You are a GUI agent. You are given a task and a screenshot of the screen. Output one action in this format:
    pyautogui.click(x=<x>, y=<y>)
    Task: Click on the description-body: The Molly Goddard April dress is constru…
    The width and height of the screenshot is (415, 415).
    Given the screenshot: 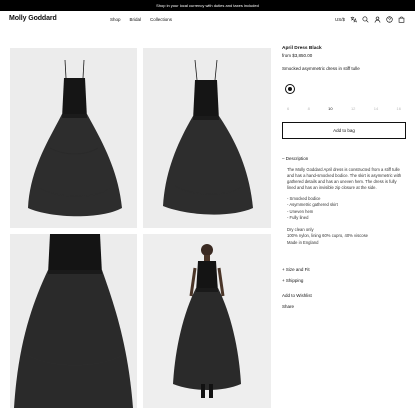 What is the action you would take?
    pyautogui.click(x=346, y=206)
    